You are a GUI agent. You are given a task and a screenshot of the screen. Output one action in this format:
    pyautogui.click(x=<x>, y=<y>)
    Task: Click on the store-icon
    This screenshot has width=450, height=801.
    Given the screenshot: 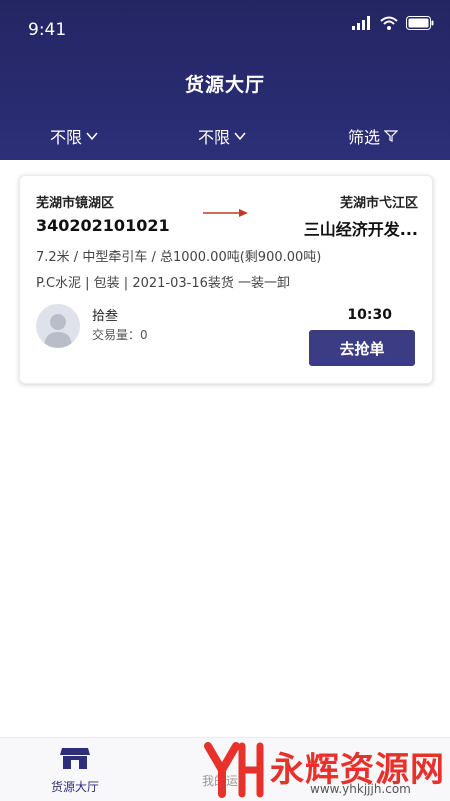 What is the action you would take?
    pyautogui.click(x=75, y=758)
    